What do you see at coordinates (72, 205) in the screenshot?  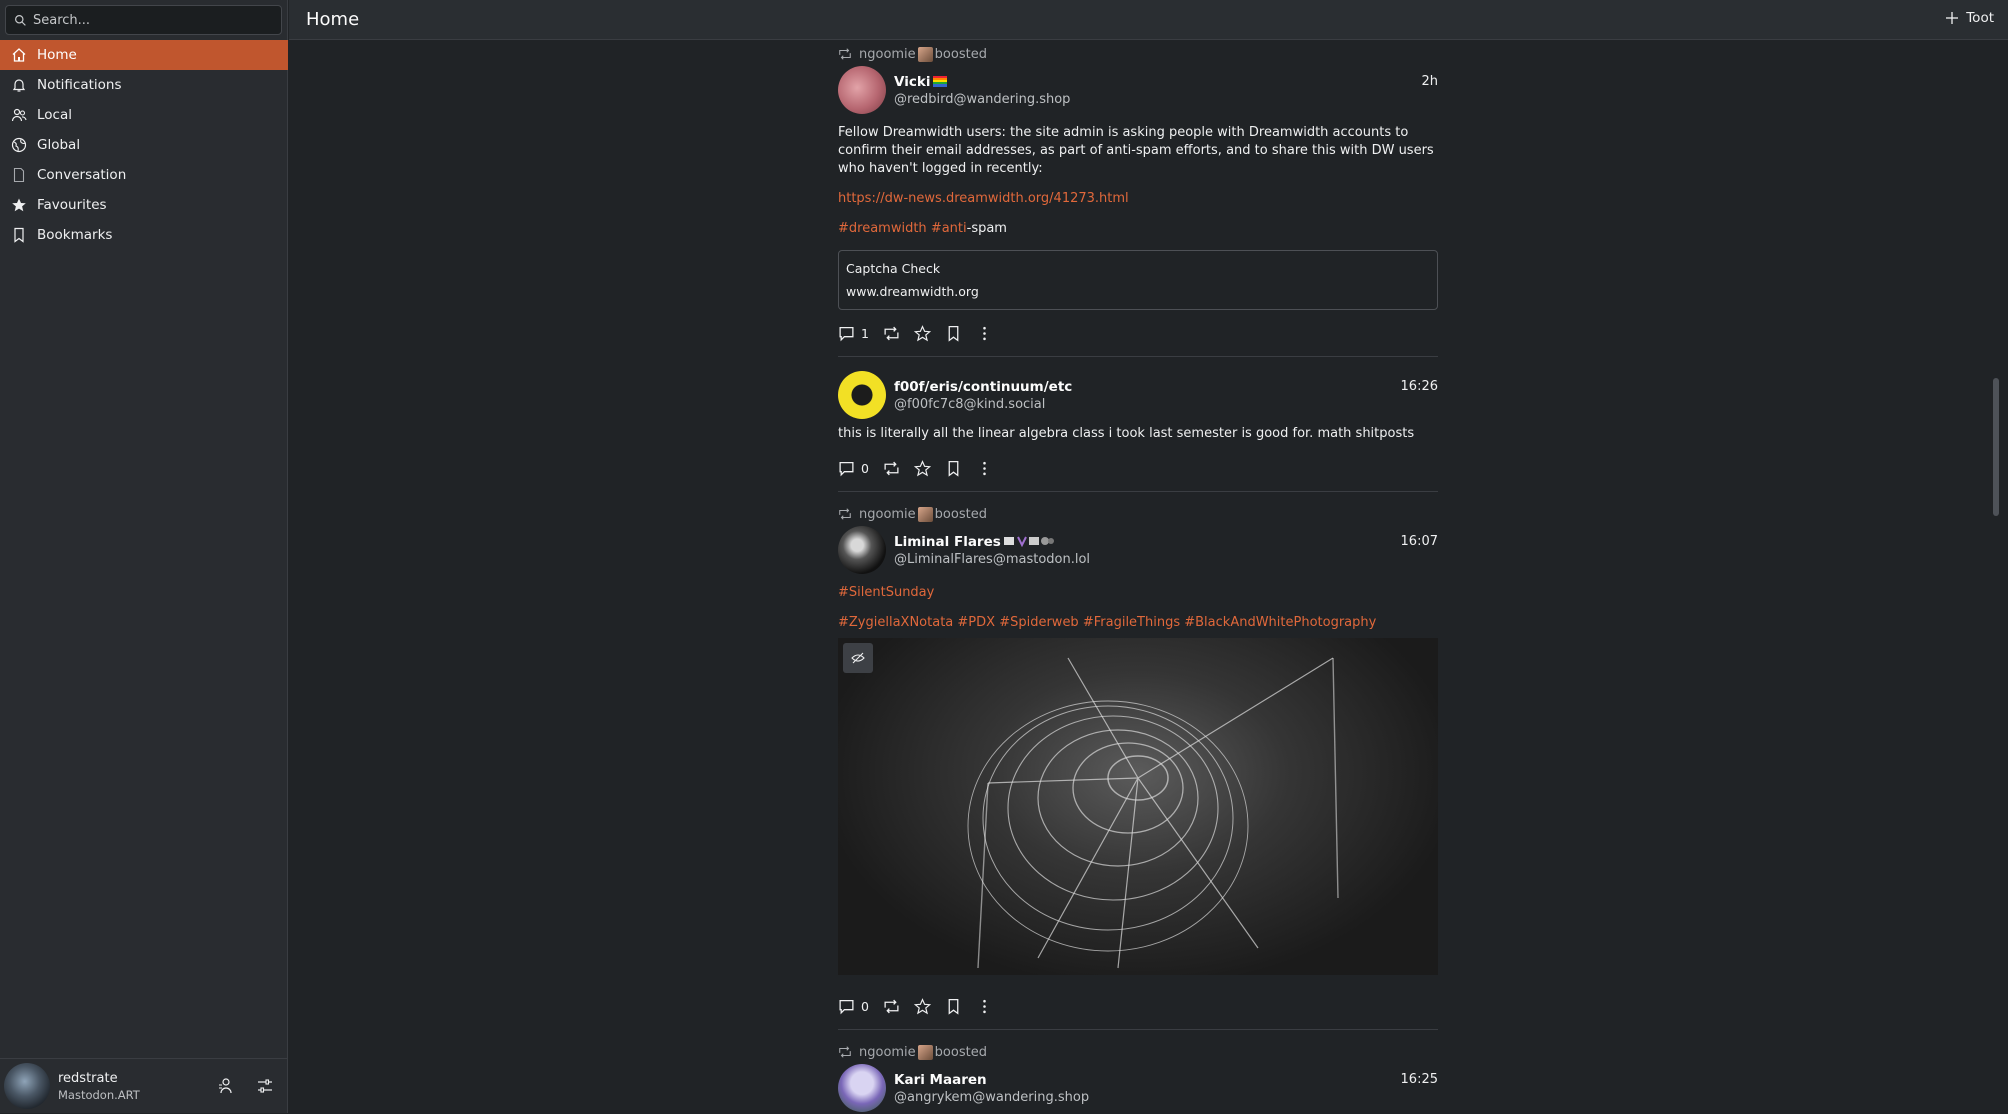 I see `sidebar-item-label: Favourites` at bounding box center [72, 205].